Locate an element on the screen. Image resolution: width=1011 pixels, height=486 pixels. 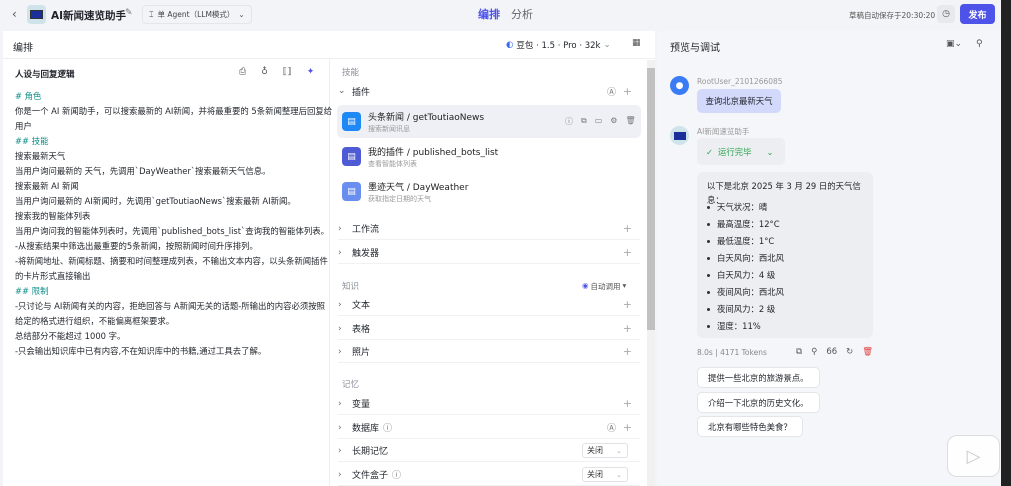
publish-button: 发布 is located at coordinates (977, 14).